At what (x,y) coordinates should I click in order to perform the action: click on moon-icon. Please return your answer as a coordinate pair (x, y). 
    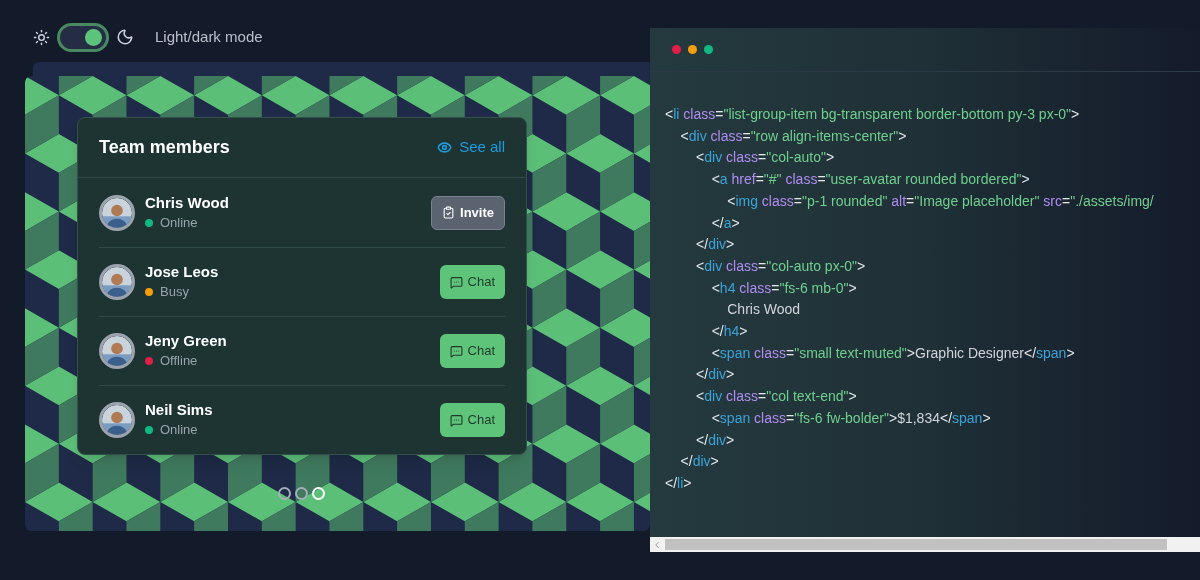
    Looking at the image, I should click on (125, 37).